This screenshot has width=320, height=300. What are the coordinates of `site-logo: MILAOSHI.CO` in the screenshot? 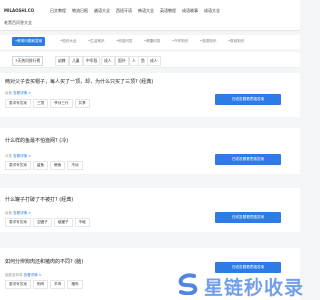 It's located at (19, 10).